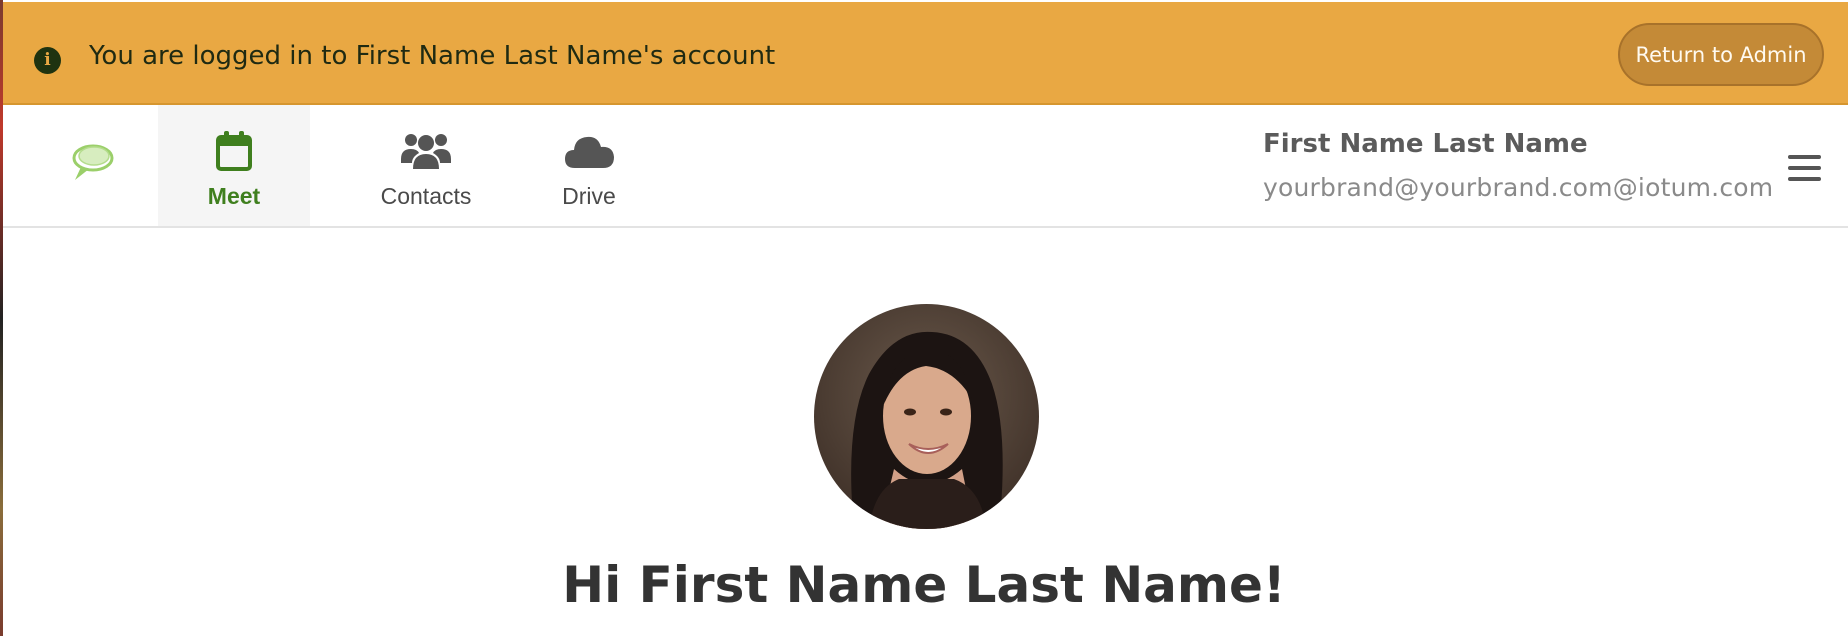 This screenshot has height=636, width=1848. What do you see at coordinates (234, 151) in the screenshot?
I see `calendar-icon` at bounding box center [234, 151].